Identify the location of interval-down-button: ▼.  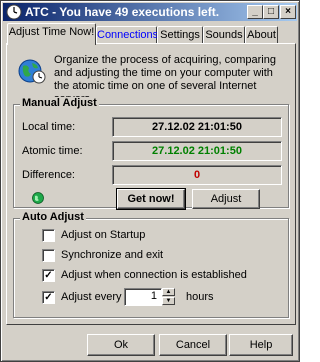
(168, 301).